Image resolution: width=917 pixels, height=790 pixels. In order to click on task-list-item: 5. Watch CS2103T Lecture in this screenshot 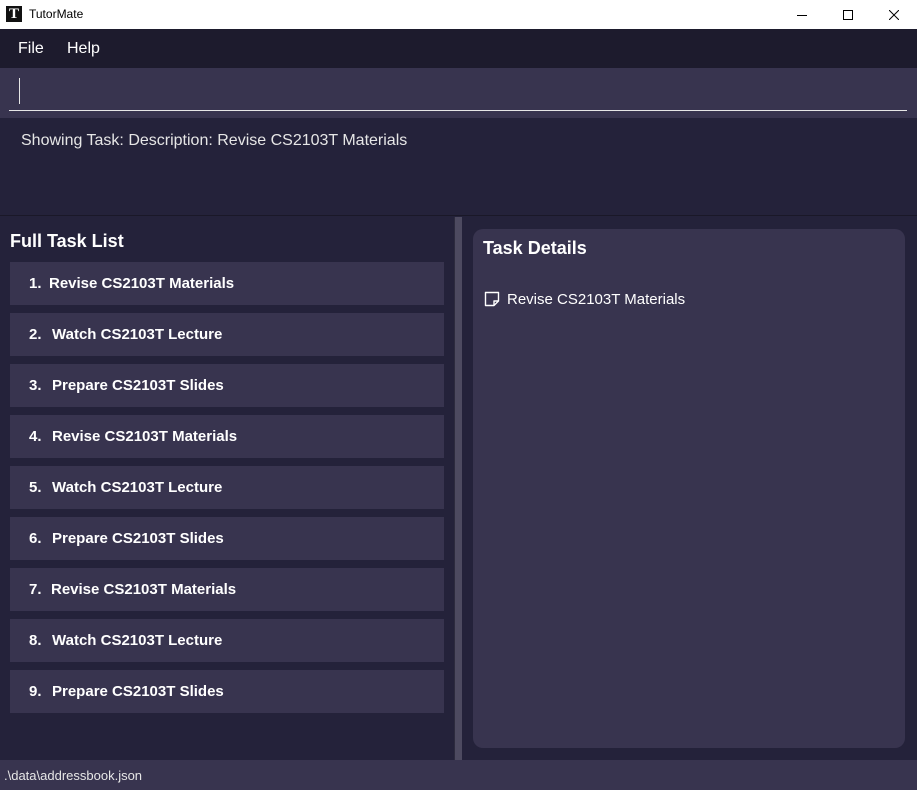, I will do `click(227, 487)`.